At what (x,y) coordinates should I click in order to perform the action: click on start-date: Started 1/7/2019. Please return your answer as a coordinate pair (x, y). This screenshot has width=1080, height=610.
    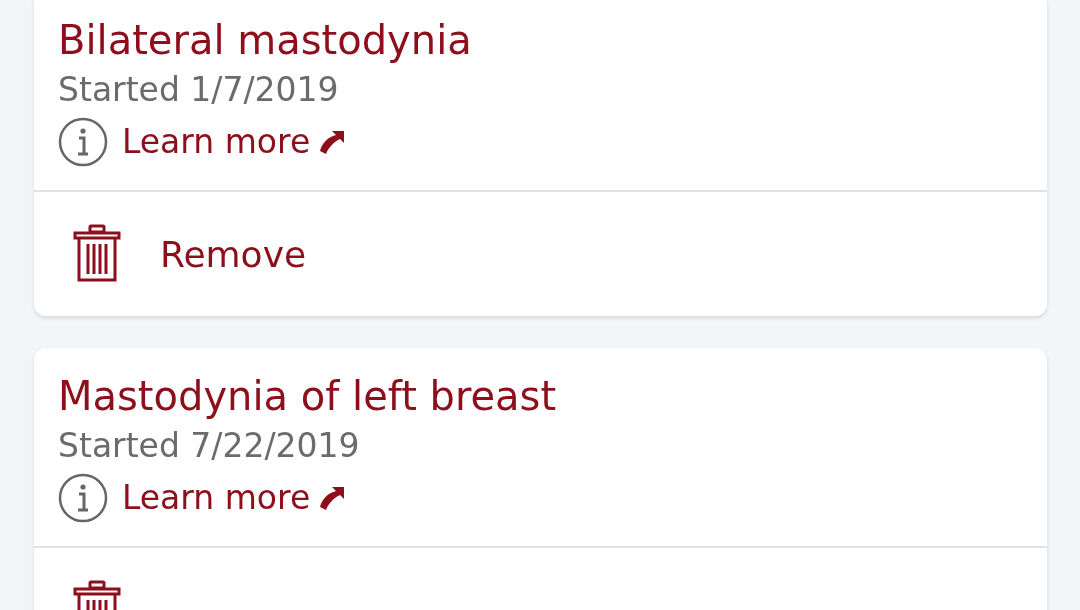
    Looking at the image, I should click on (199, 90).